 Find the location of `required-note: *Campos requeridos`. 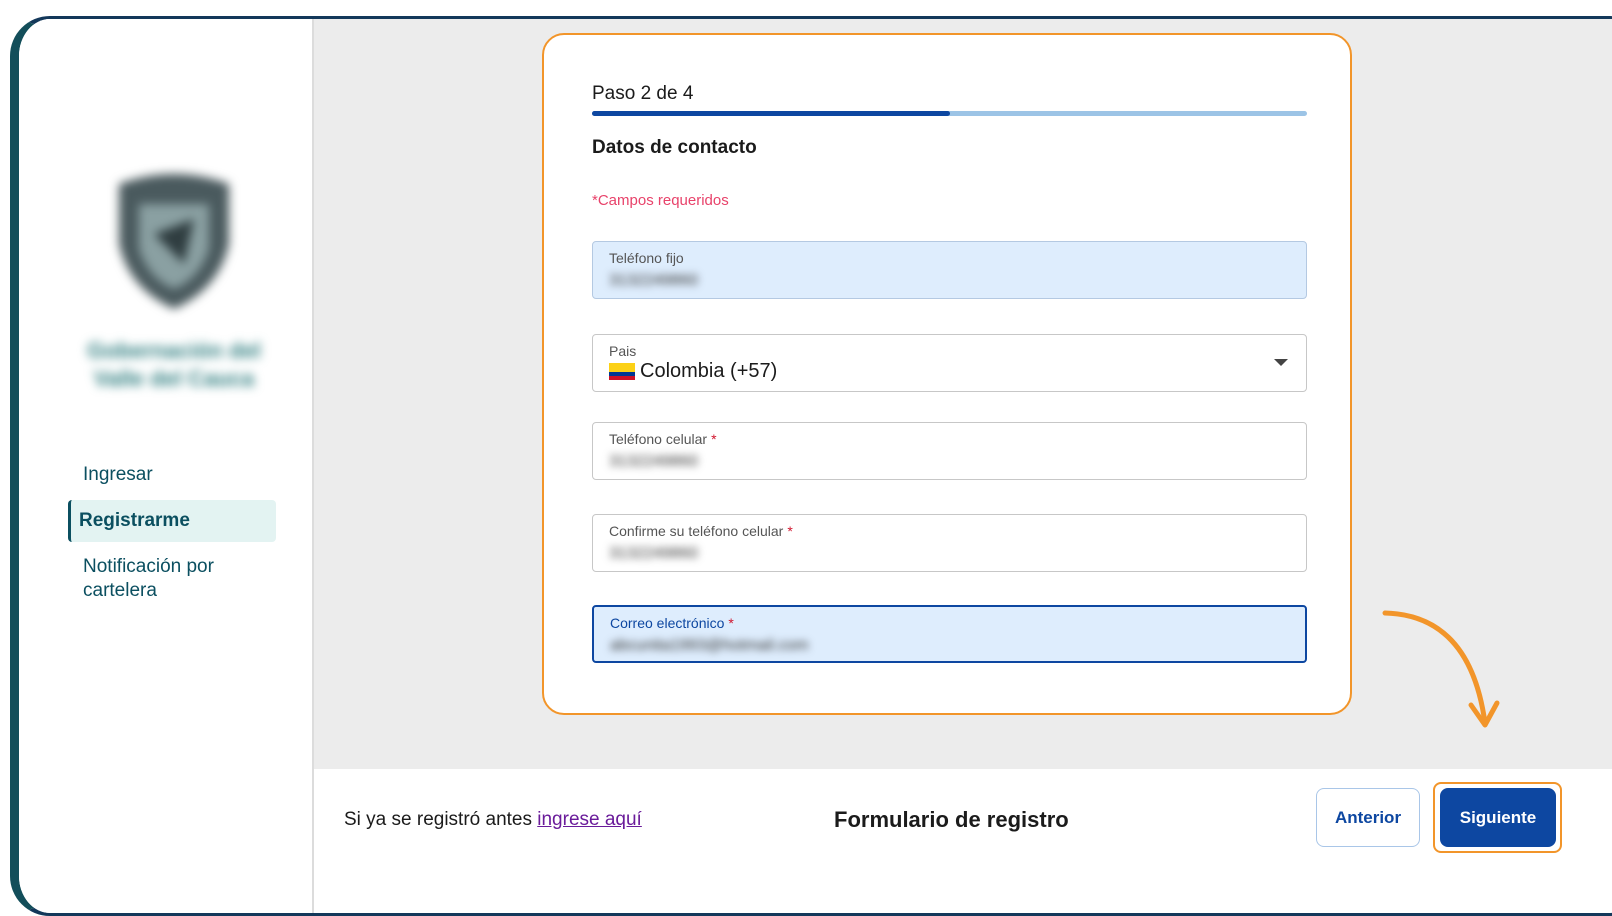

required-note: *Campos requeridos is located at coordinates (660, 200).